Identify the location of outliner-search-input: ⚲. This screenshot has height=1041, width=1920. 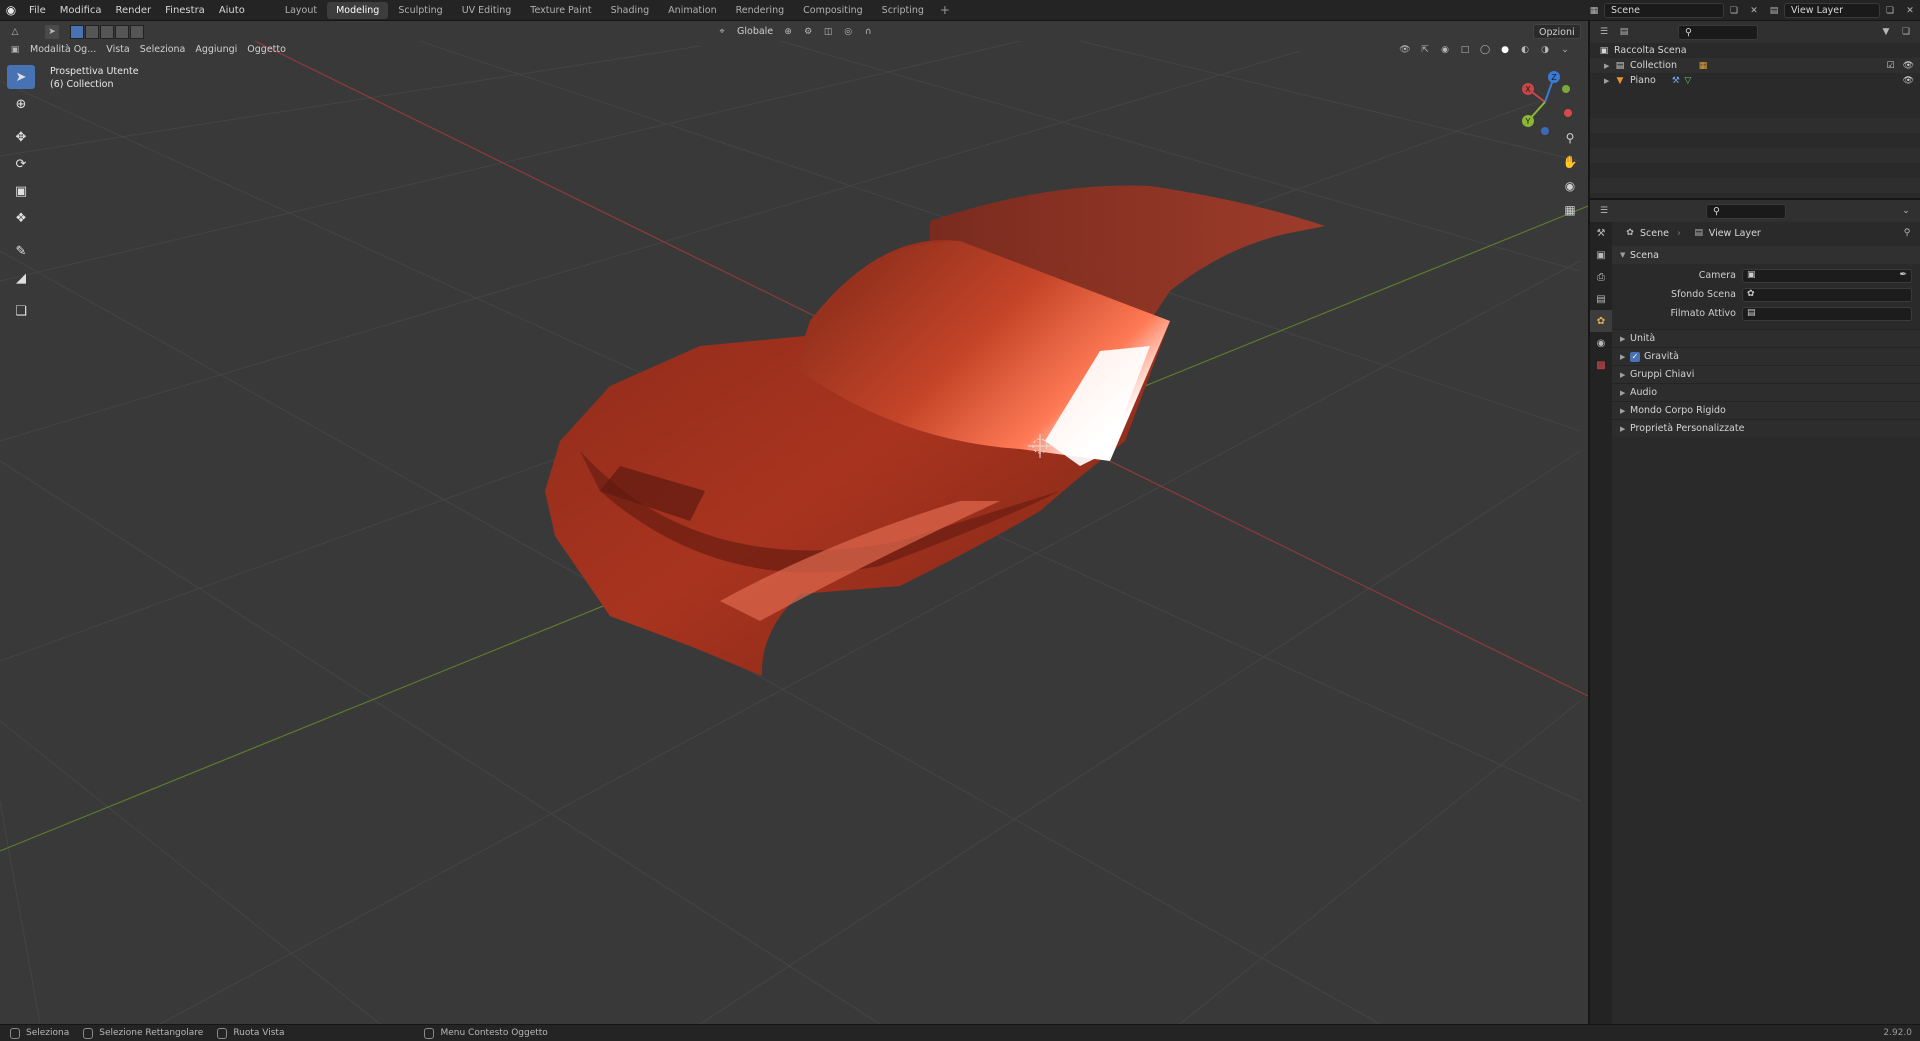
(1718, 32).